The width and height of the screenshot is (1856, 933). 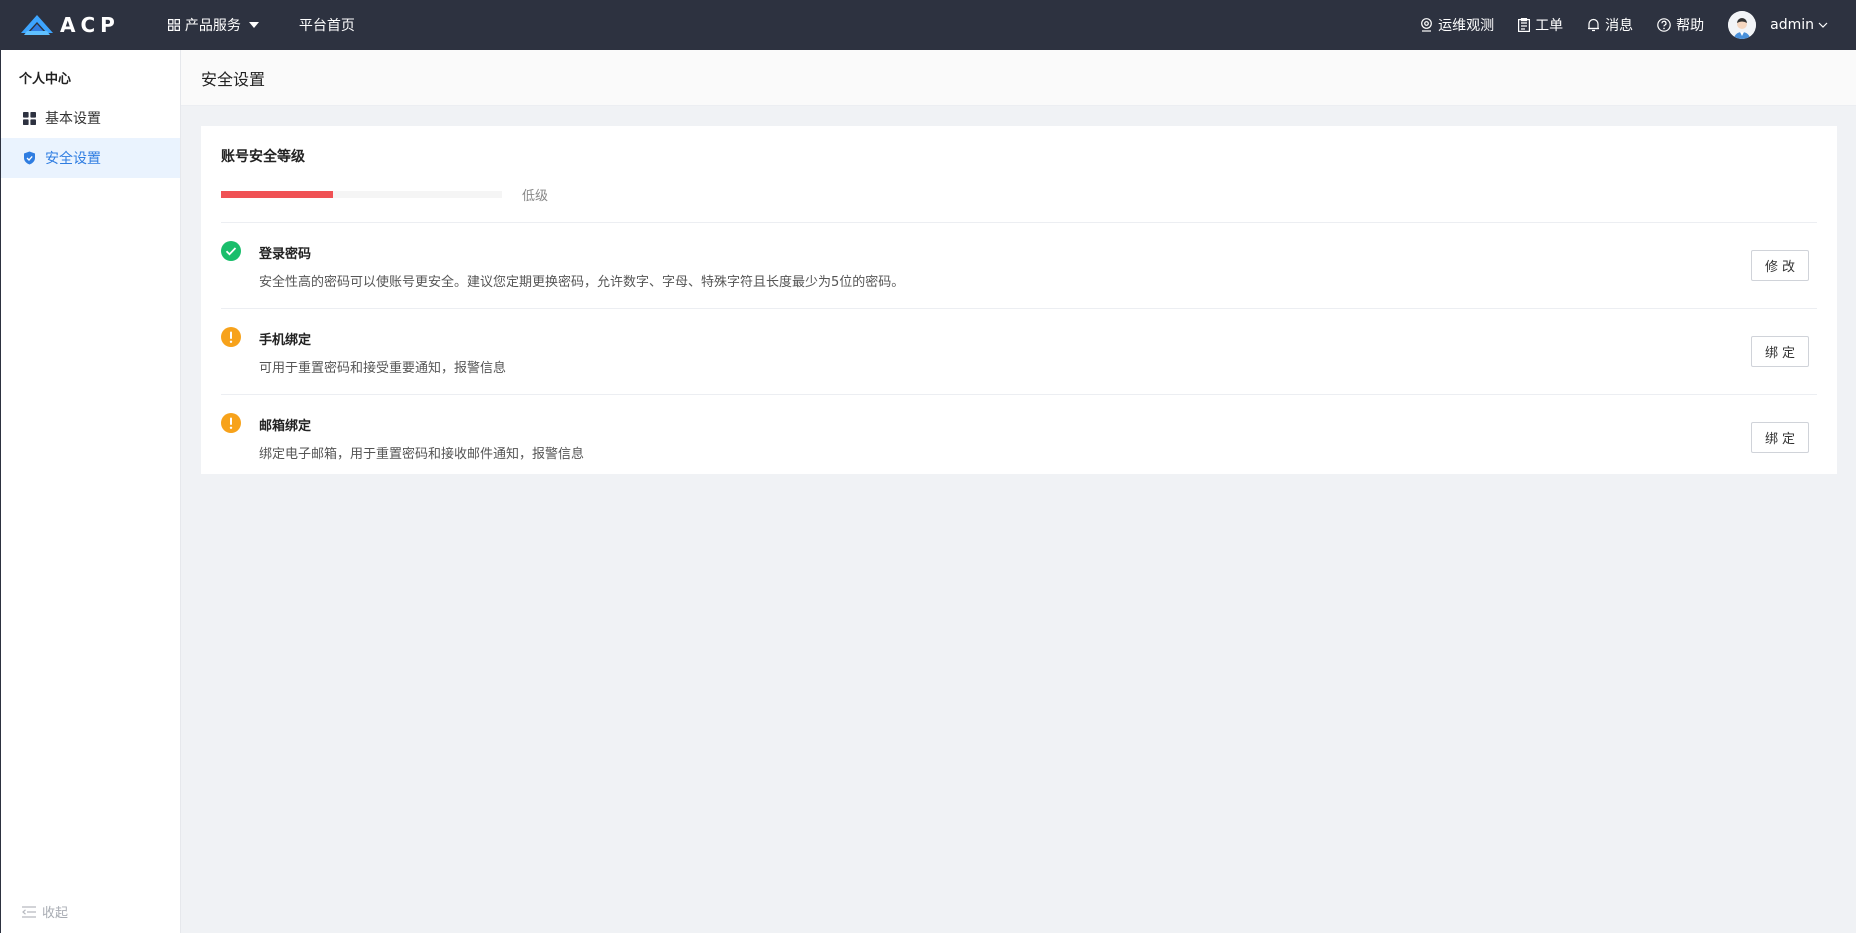 I want to click on nav-platform-home: 平台首页, so click(x=327, y=25).